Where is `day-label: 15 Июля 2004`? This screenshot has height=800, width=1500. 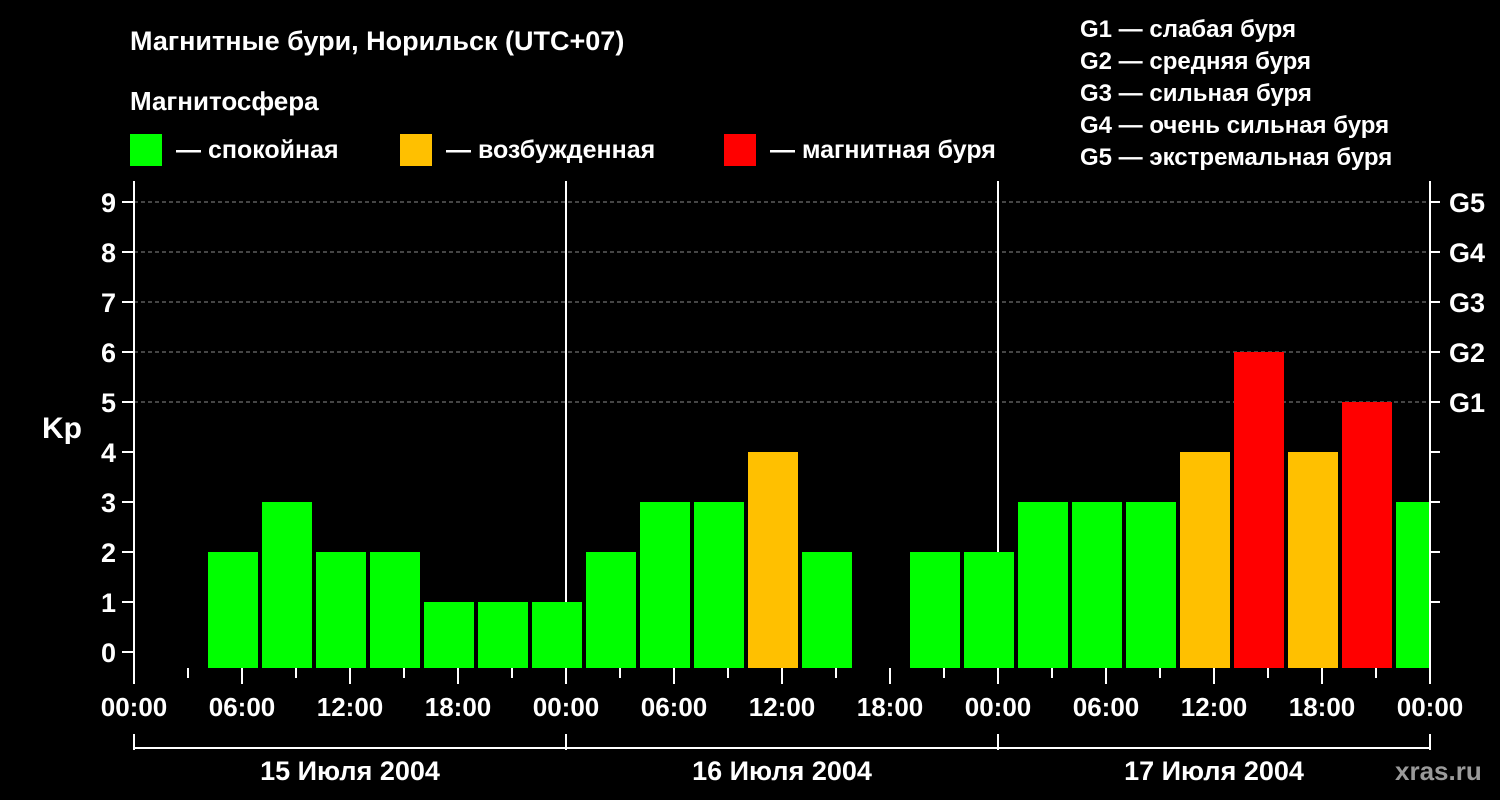
day-label: 15 Июля 2004 is located at coordinates (350, 771).